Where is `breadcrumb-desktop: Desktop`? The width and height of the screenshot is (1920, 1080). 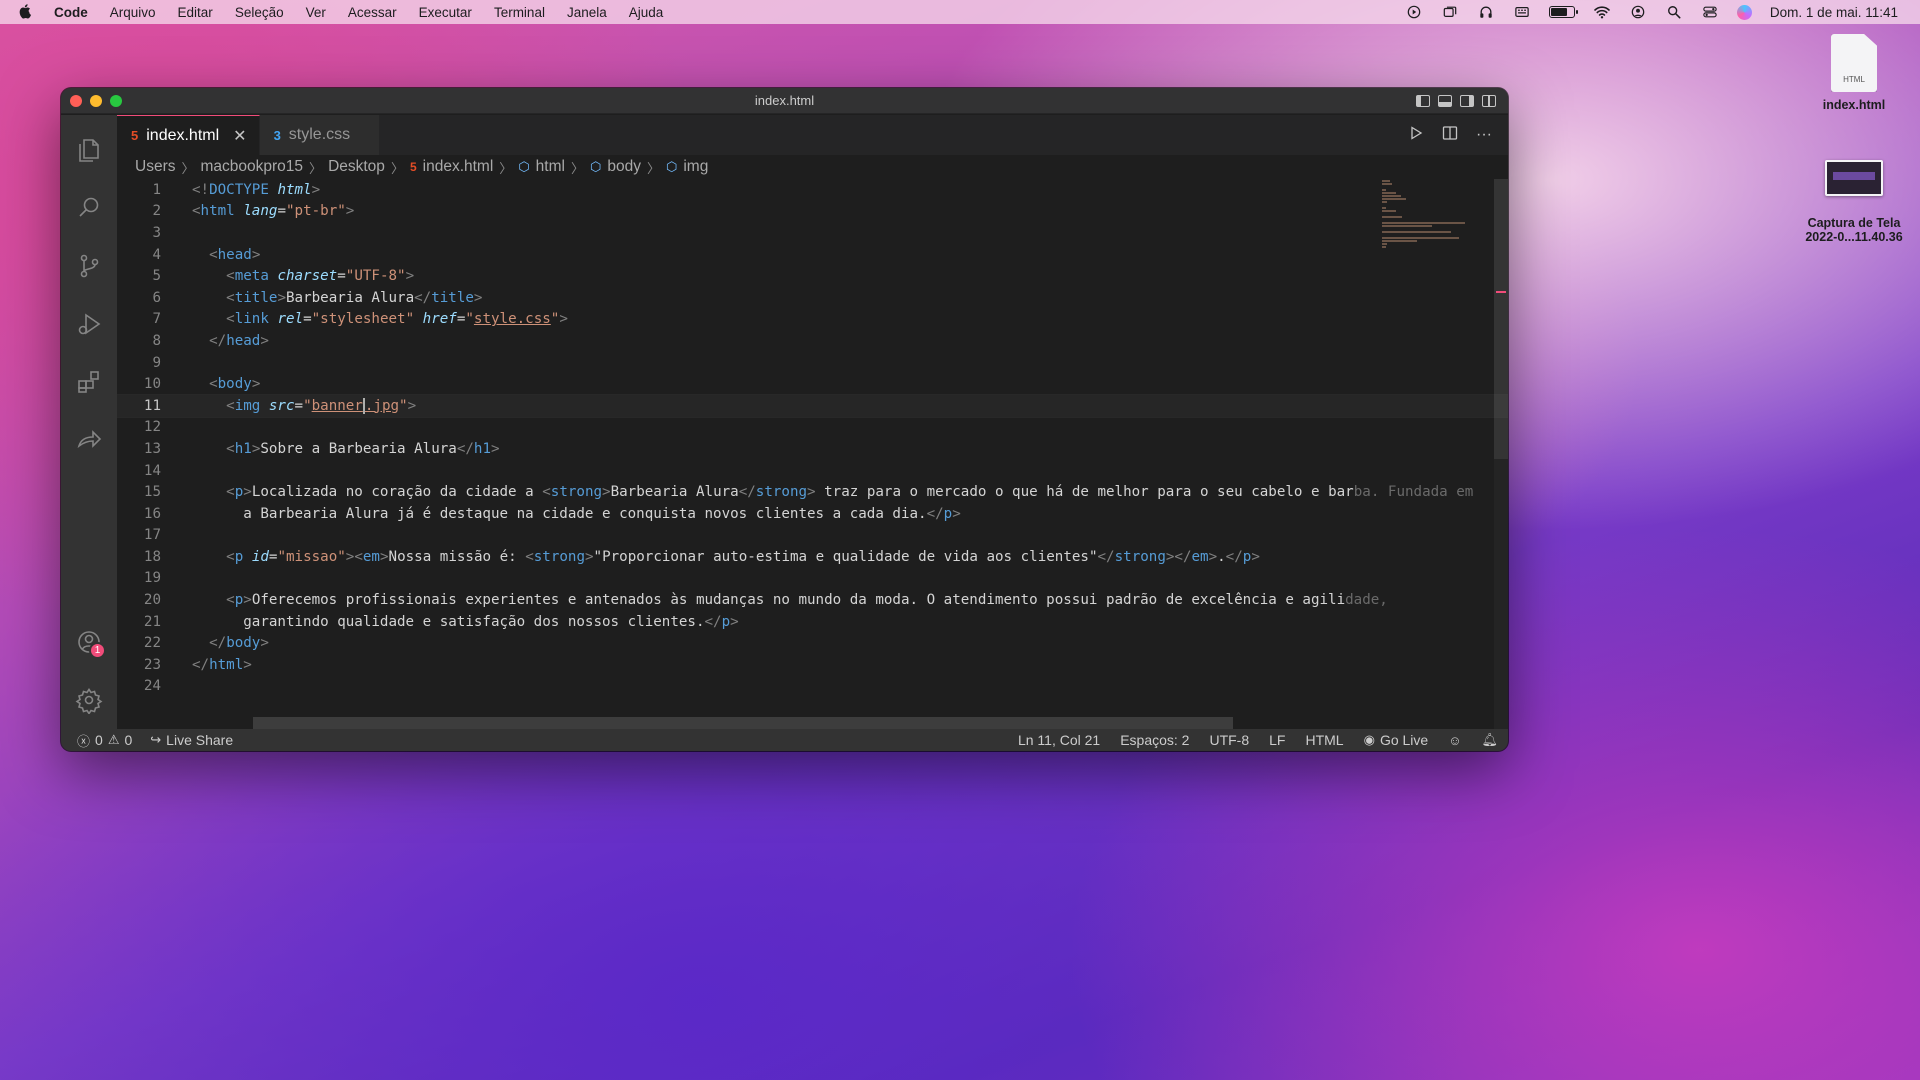
breadcrumb-desktop: Desktop is located at coordinates (356, 167).